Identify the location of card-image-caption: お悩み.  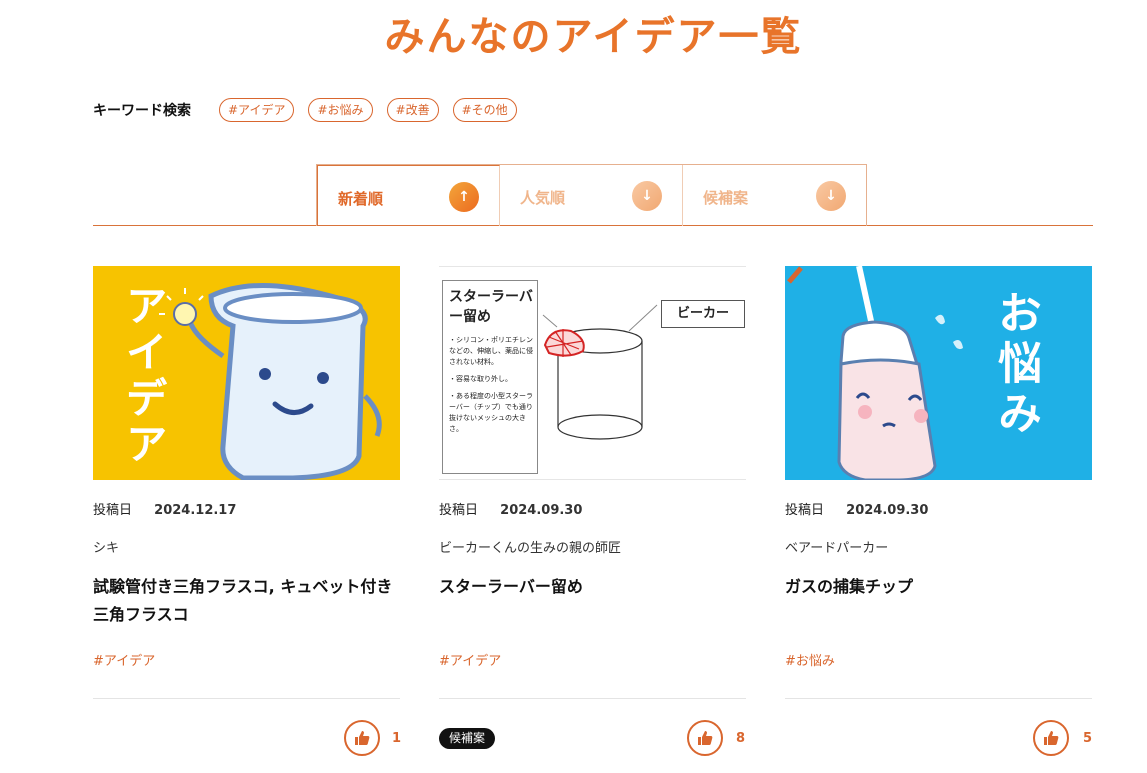
(1015, 365).